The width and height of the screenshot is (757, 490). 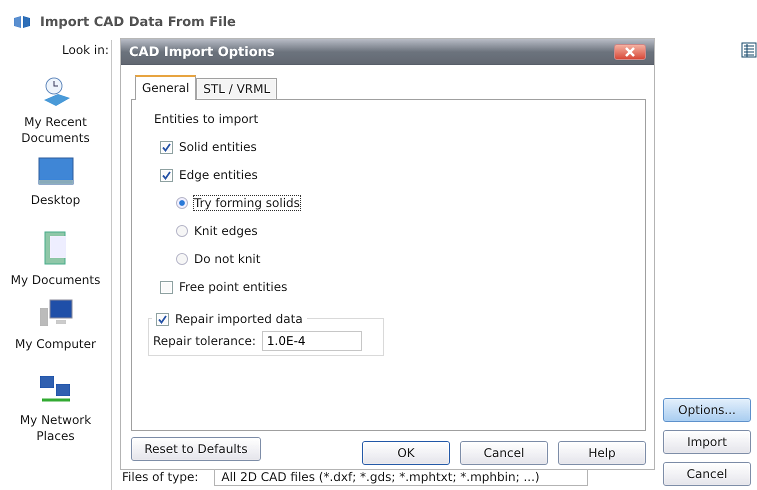 I want to click on close-icon, so click(x=630, y=52).